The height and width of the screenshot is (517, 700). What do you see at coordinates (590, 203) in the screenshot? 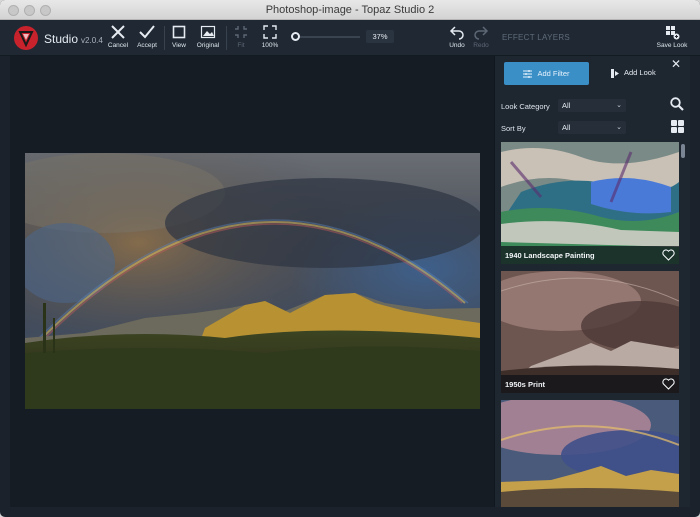
I see `look-card: 1940 Landscape Painting` at bounding box center [590, 203].